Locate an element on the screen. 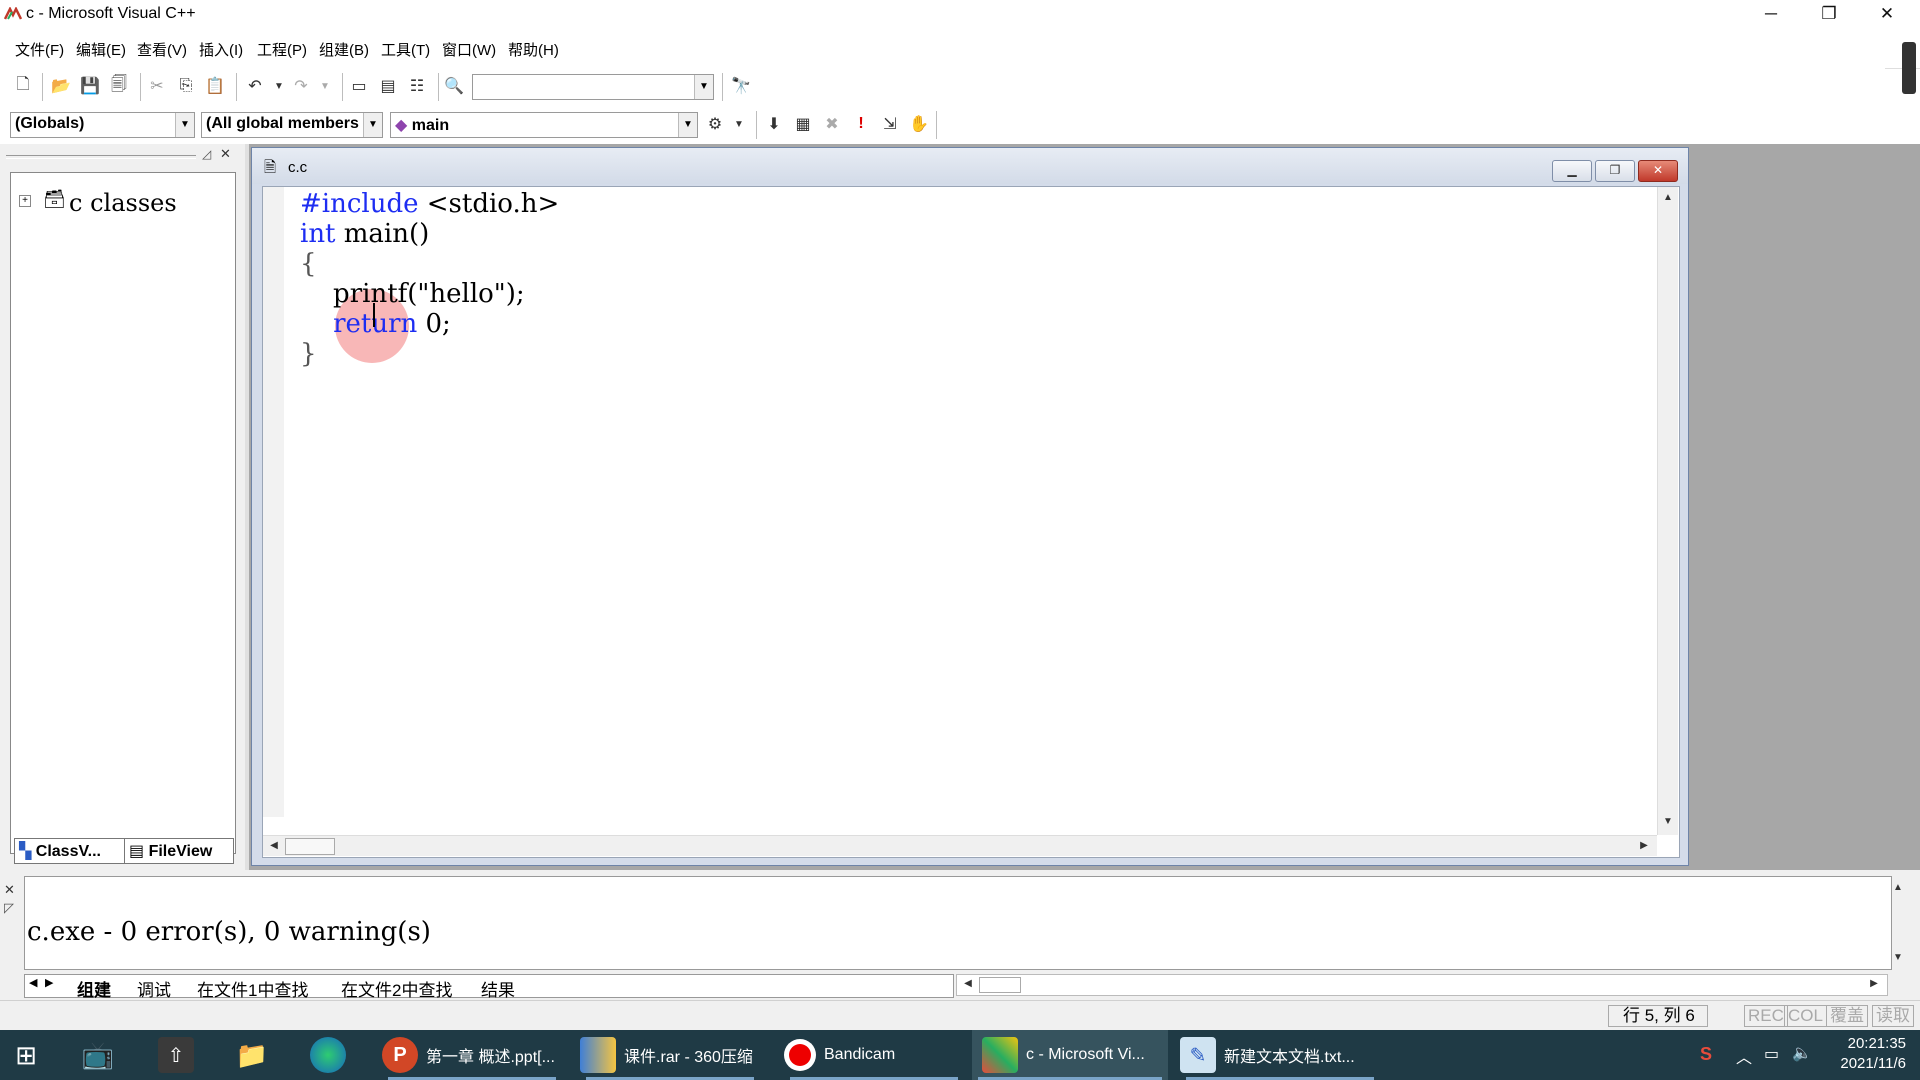 Image resolution: width=1920 pixels, height=1080 pixels. menu-project: 工程(P) is located at coordinates (282, 49).